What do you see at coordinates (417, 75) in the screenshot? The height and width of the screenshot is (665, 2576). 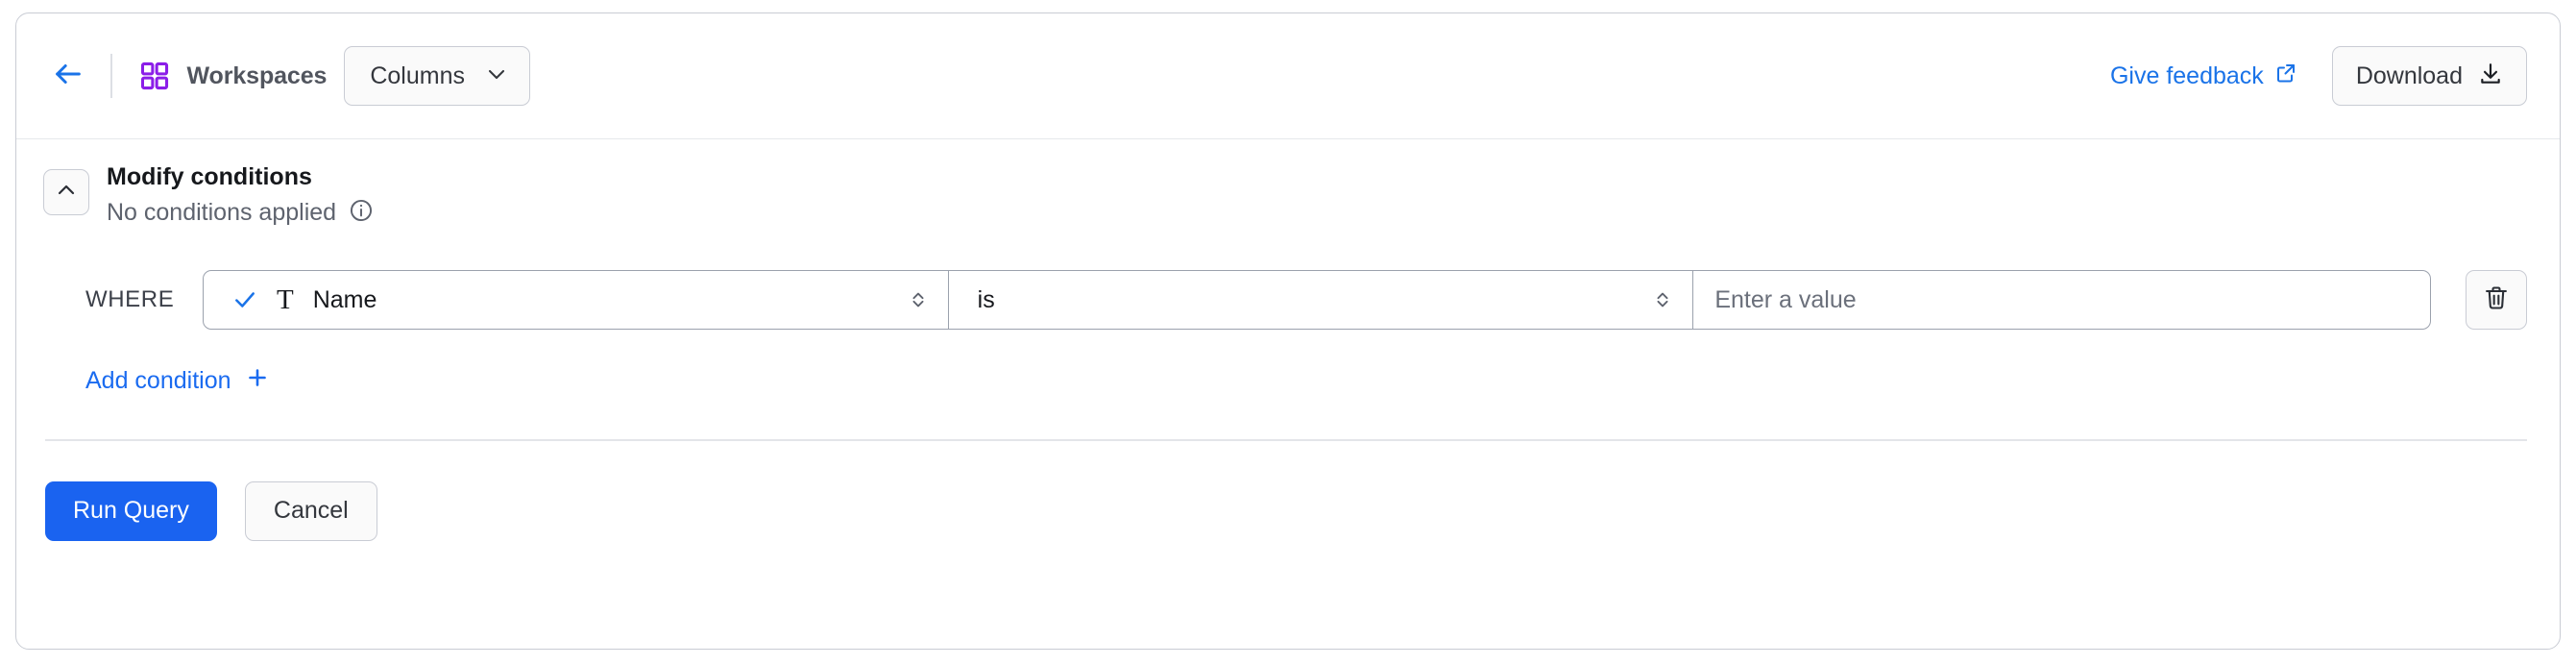 I see `columns-dropdown-label: Columns` at bounding box center [417, 75].